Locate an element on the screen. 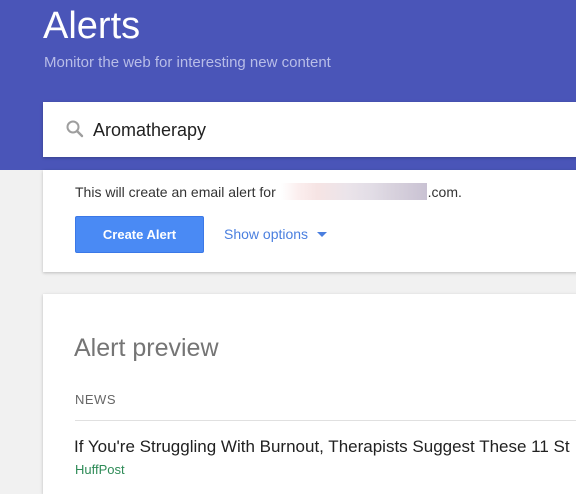  alert-preview-title: Alert preview is located at coordinates (146, 348).